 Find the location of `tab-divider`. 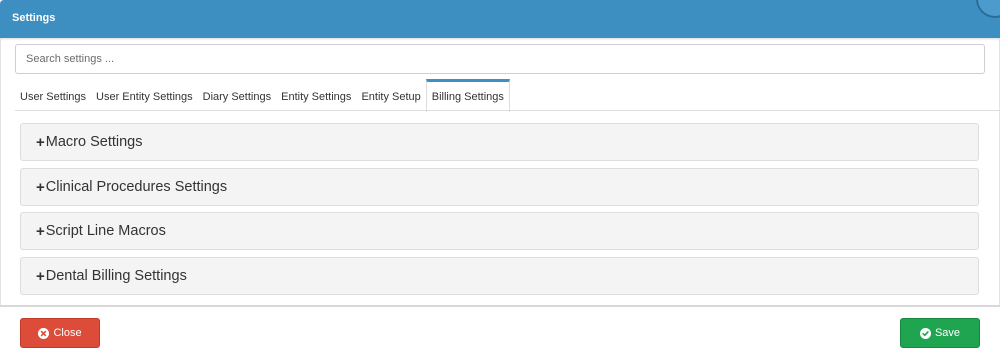

tab-divider is located at coordinates (507, 110).